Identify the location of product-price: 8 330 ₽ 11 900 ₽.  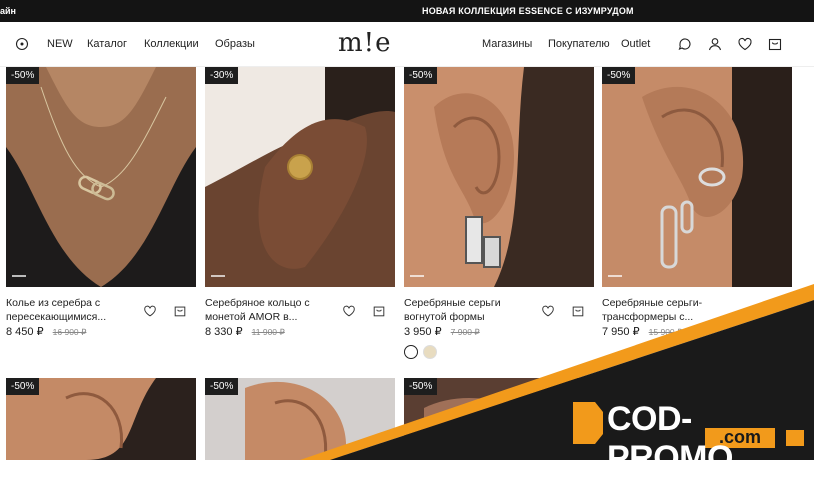
(245, 331).